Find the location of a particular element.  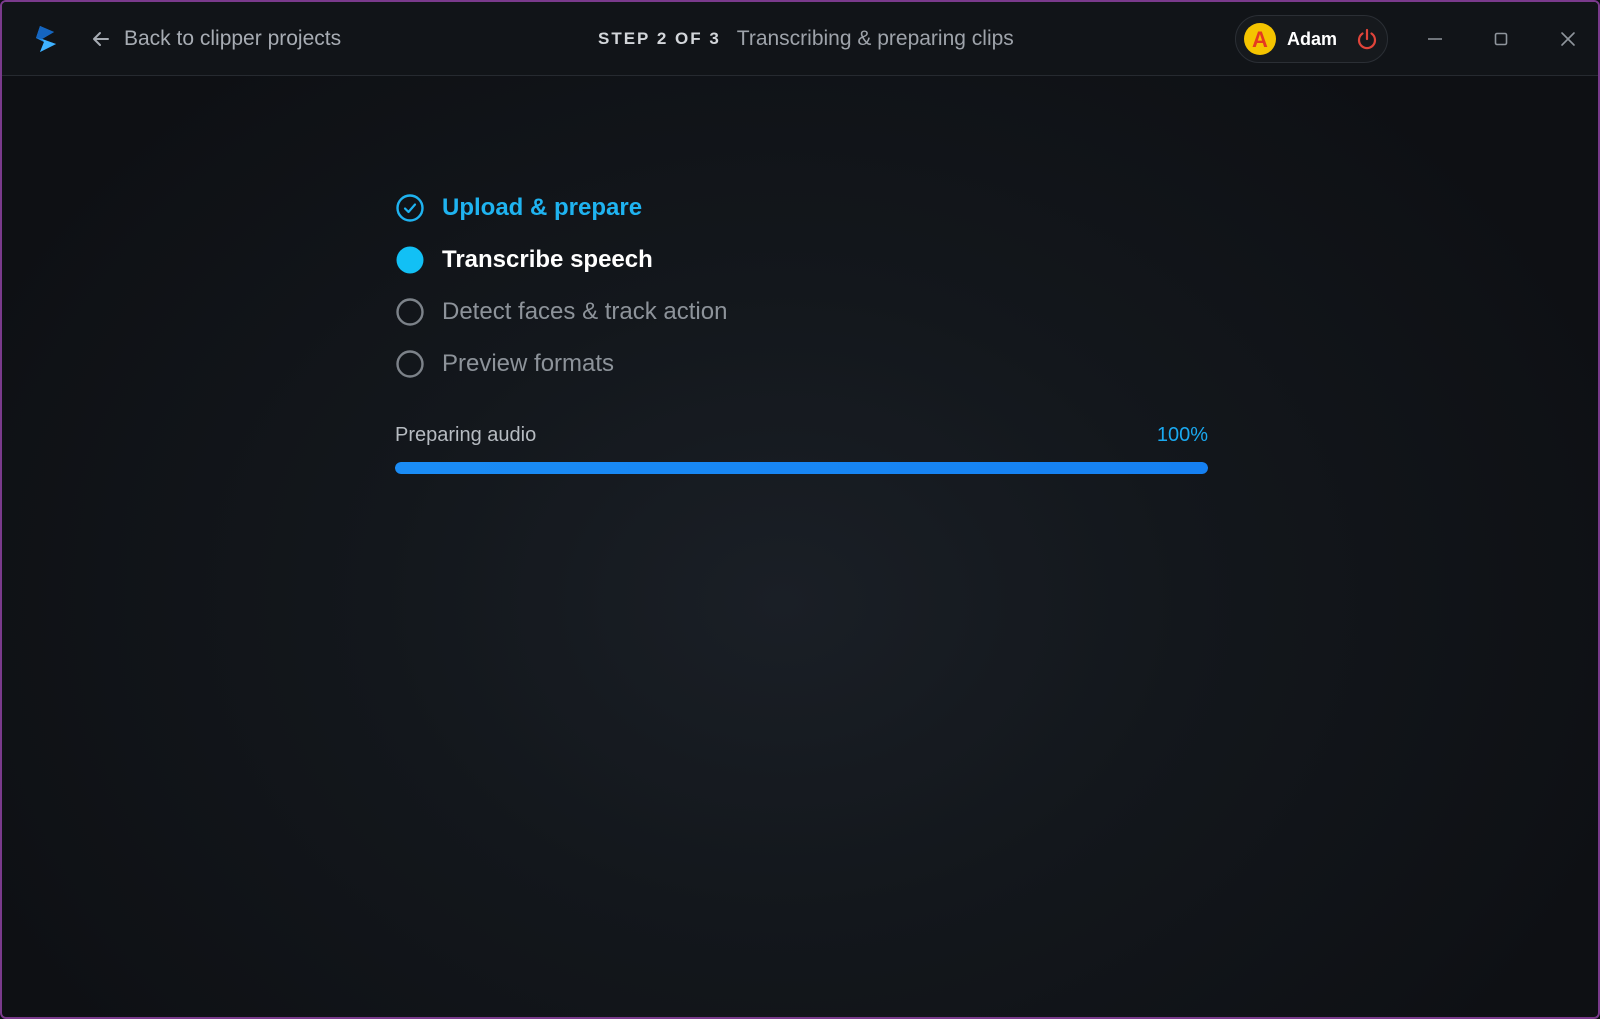

step-detect-faces: Detect faces & track action is located at coordinates (561, 312).